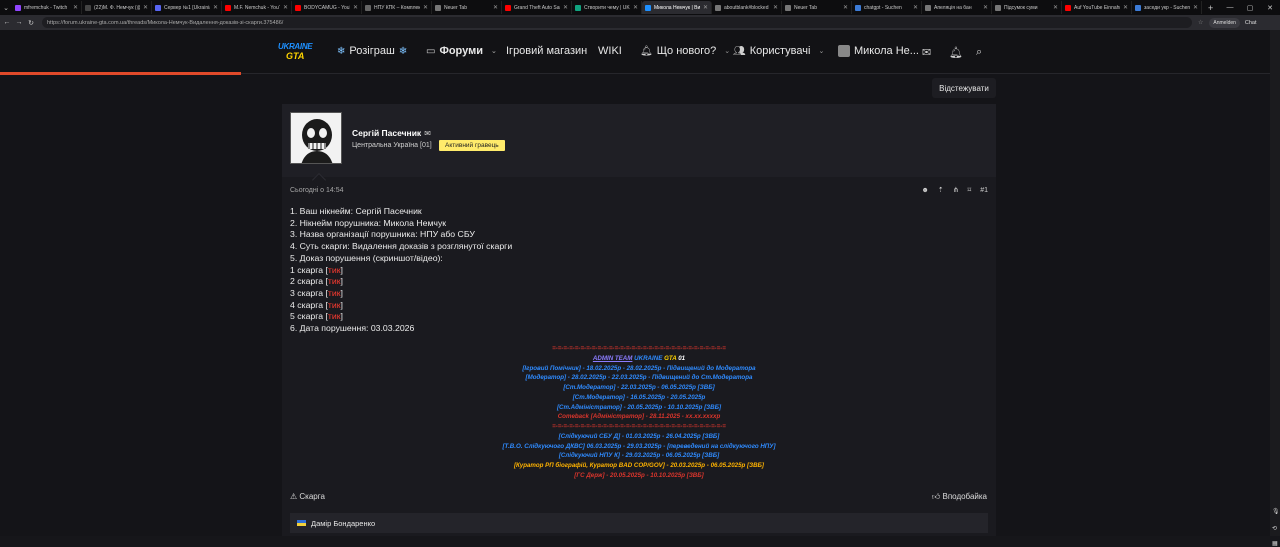 The image size is (1280, 547). Describe the element at coordinates (1230, 7) in the screenshot. I see `minimize-icon: —` at that location.